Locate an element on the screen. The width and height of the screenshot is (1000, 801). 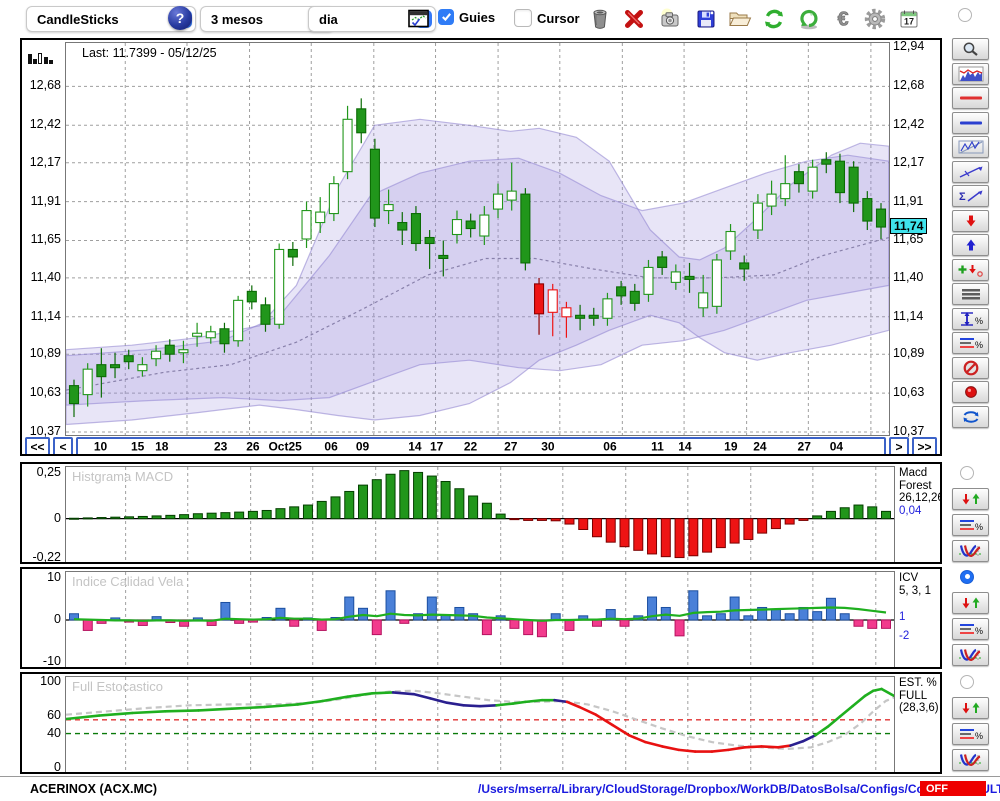
svg-text: 17 is located at coordinates (908, 21).